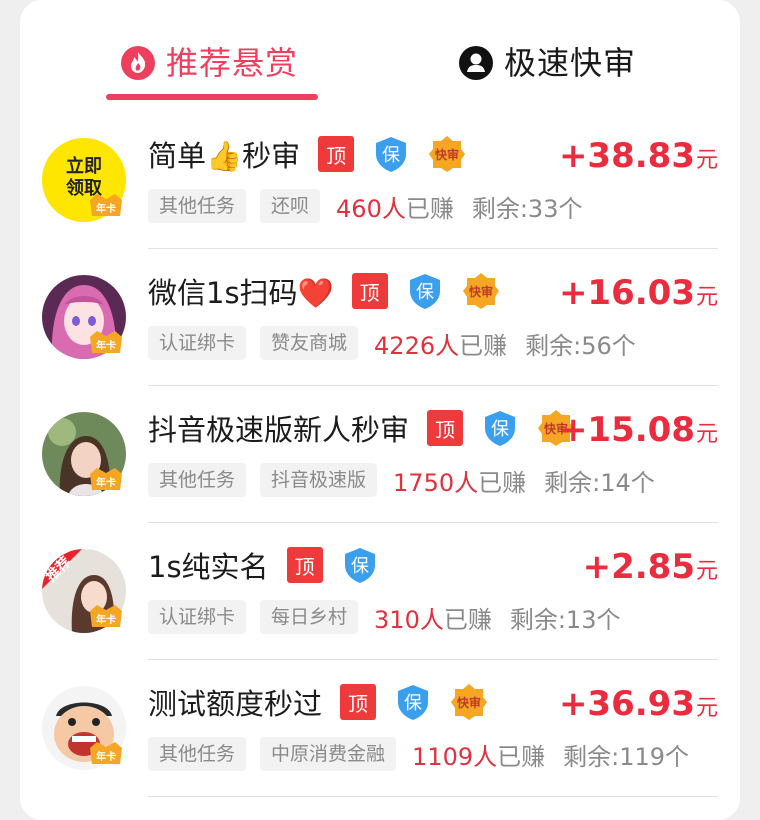  I want to click on remaining-count: 剩余:13个, so click(565, 619).